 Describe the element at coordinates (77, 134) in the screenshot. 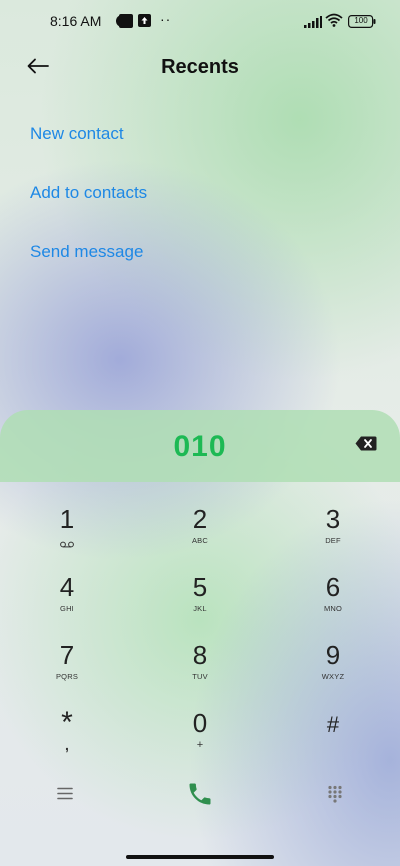

I see `new-contact-link: New contact` at that location.